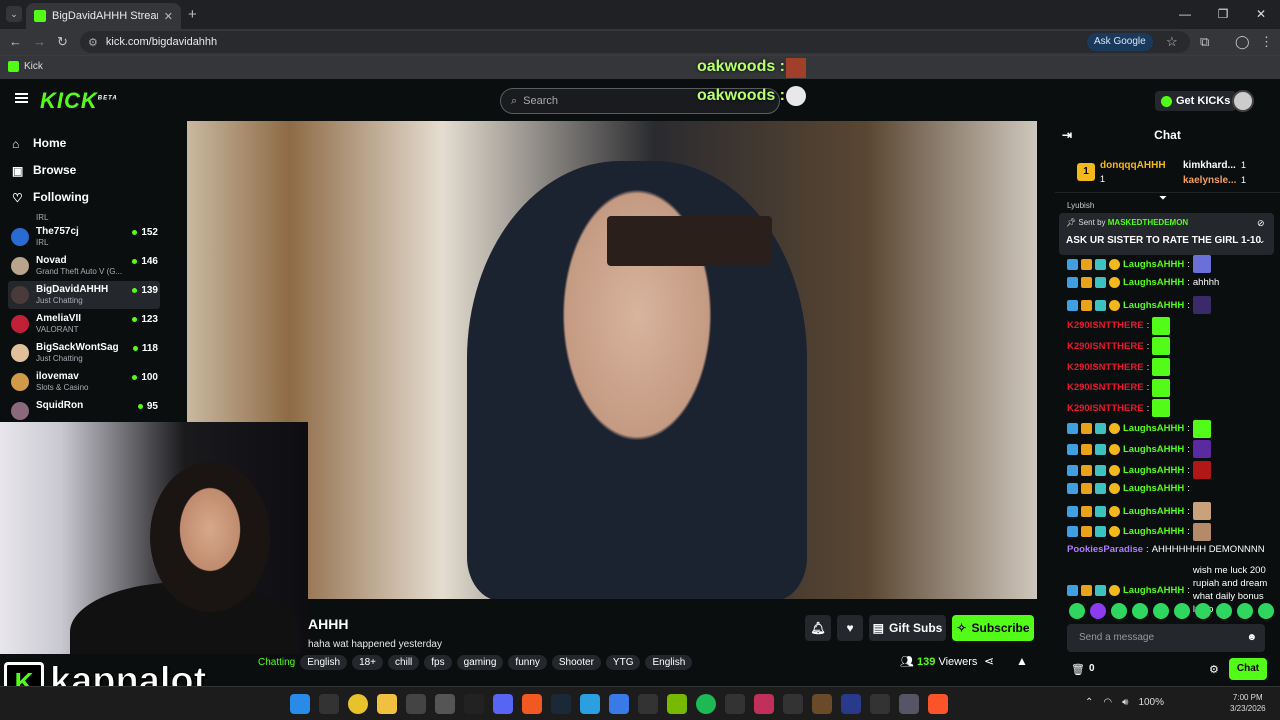 Image resolution: width=1280 pixels, height=720 pixels. What do you see at coordinates (404, 662) in the screenshot?
I see `tag-pill: chill` at bounding box center [404, 662].